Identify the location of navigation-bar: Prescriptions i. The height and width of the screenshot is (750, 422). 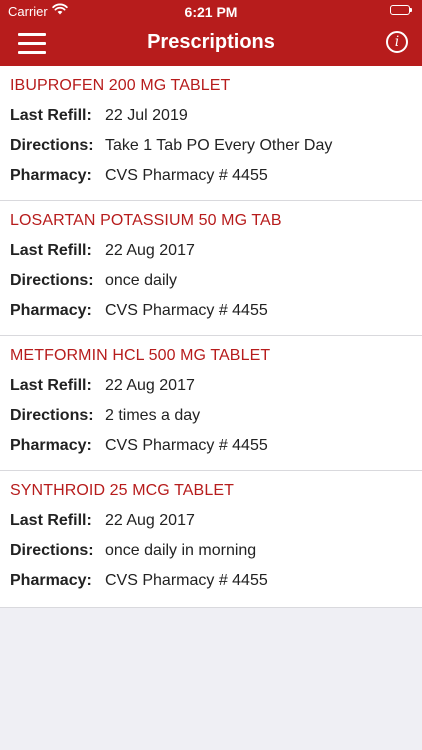
(211, 44).